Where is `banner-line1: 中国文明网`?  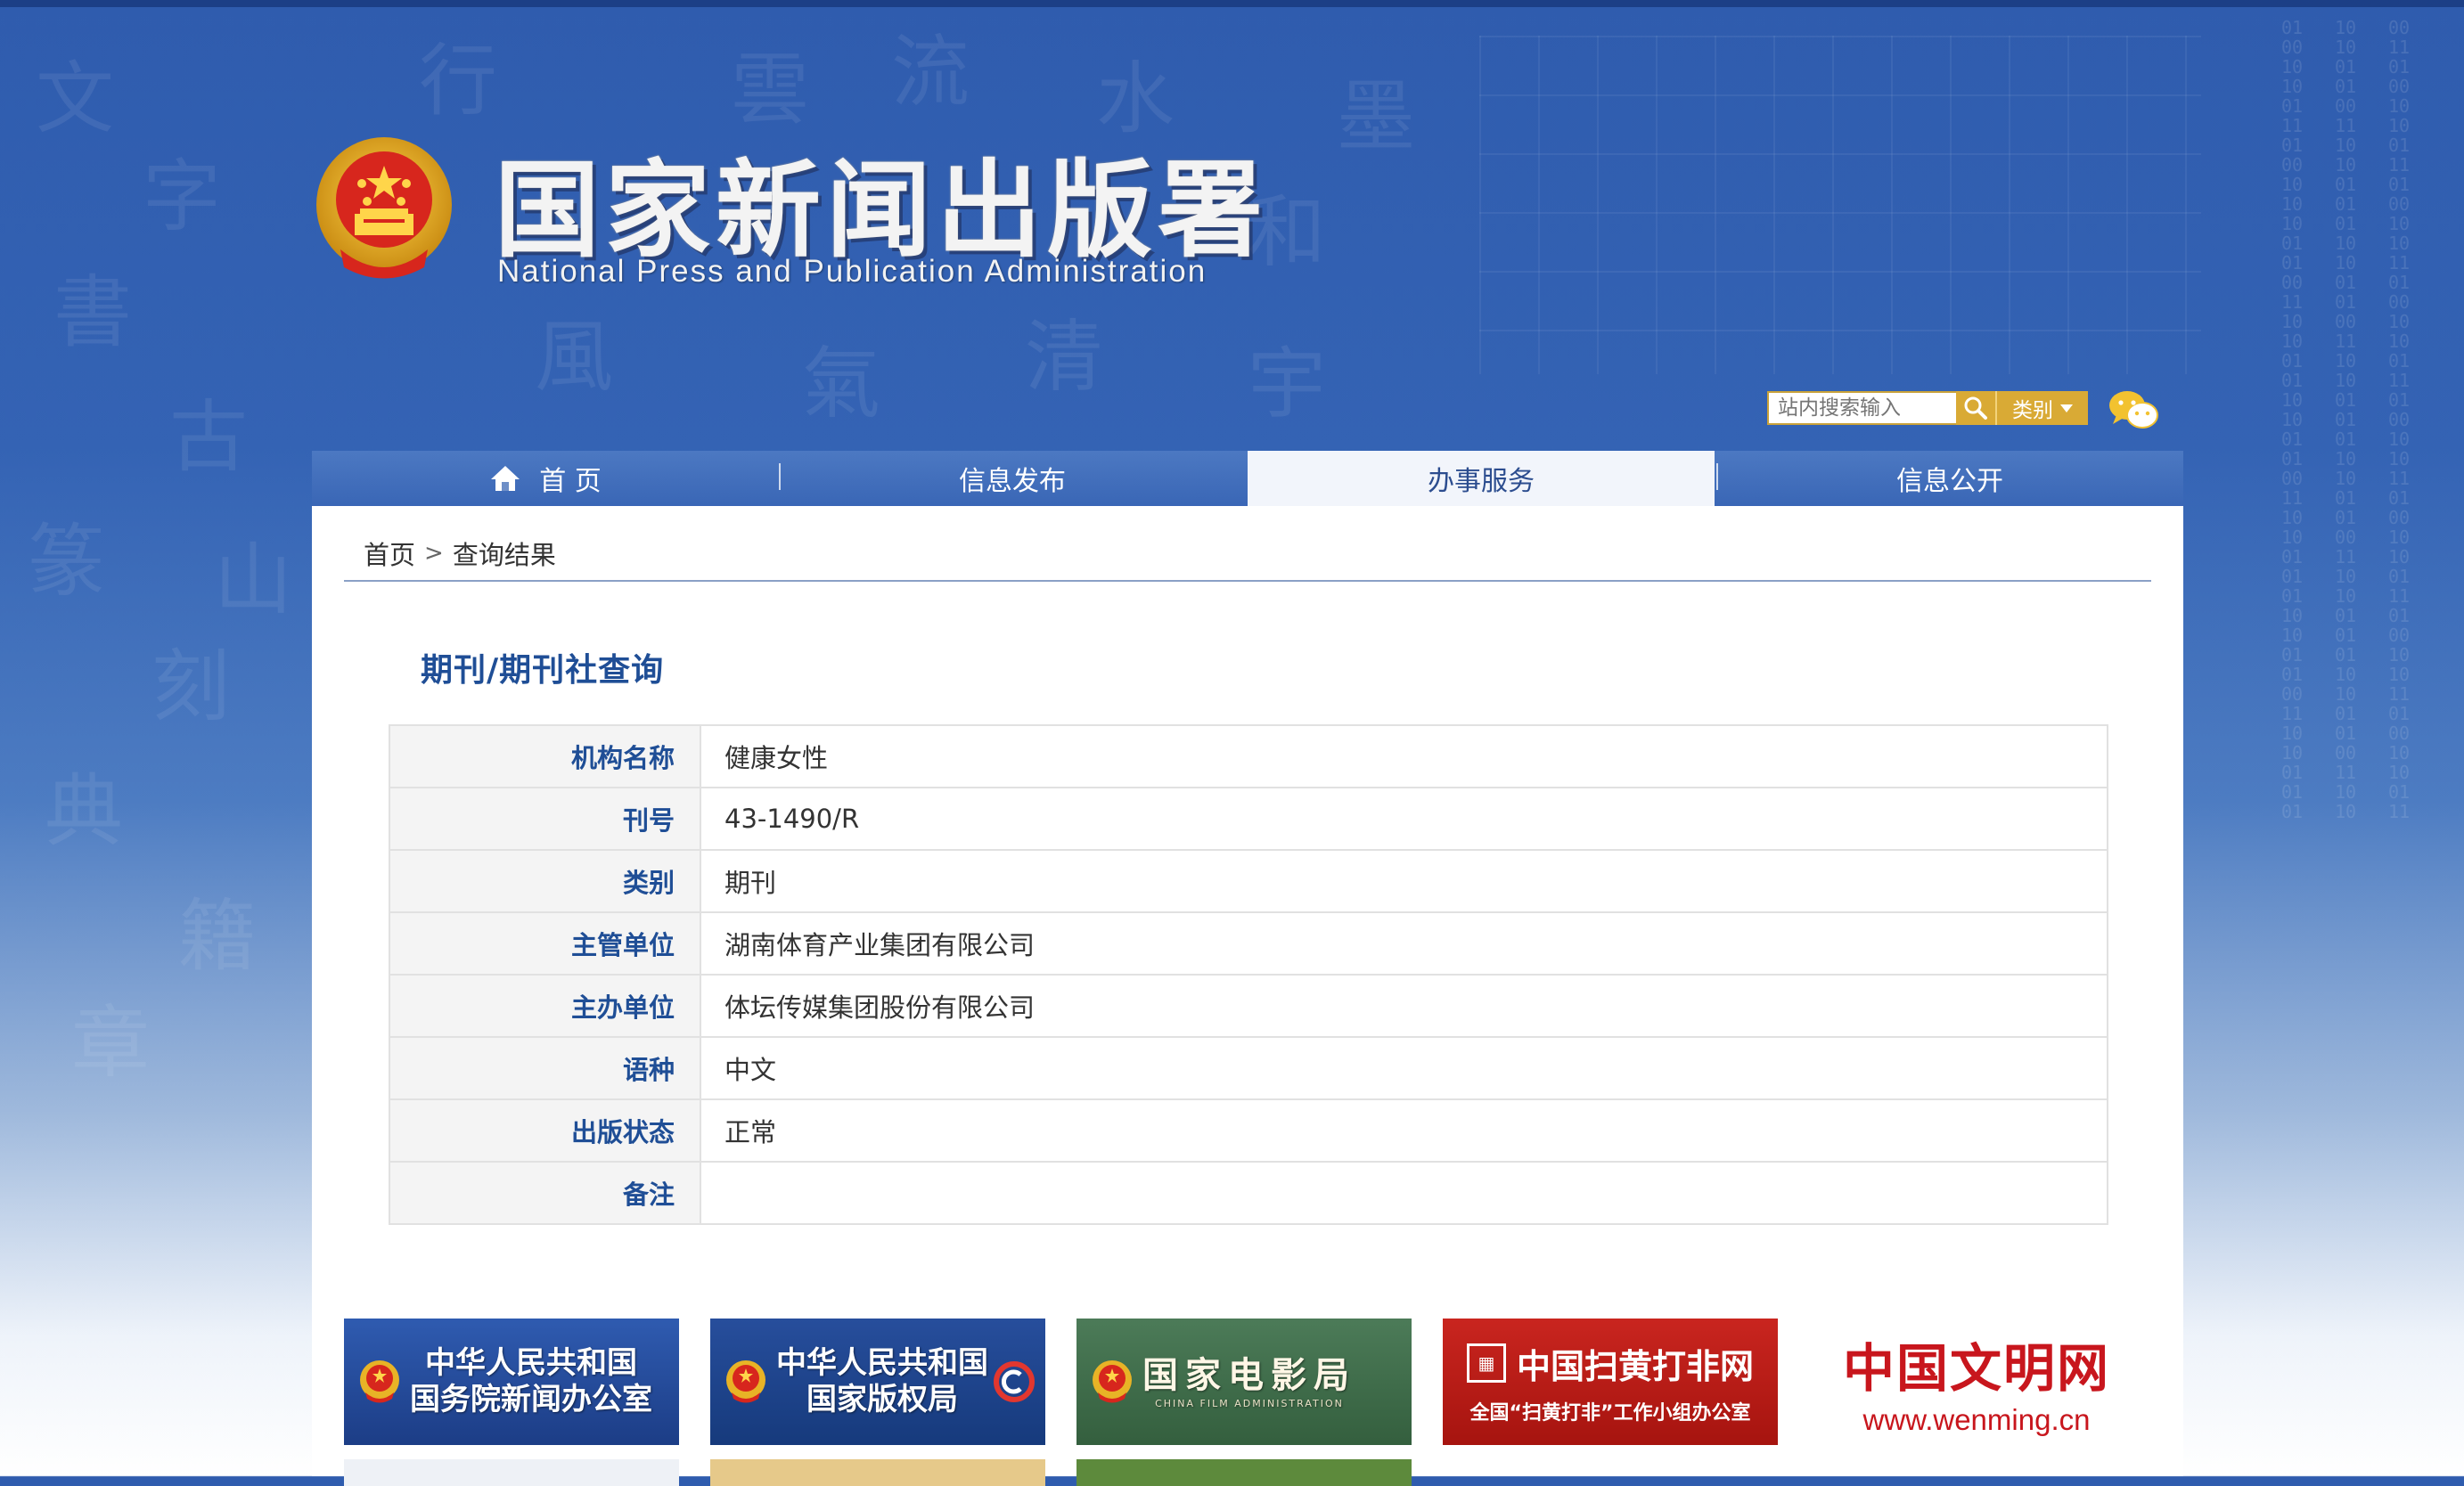
banner-line1: 中国文明网 is located at coordinates (1976, 1368).